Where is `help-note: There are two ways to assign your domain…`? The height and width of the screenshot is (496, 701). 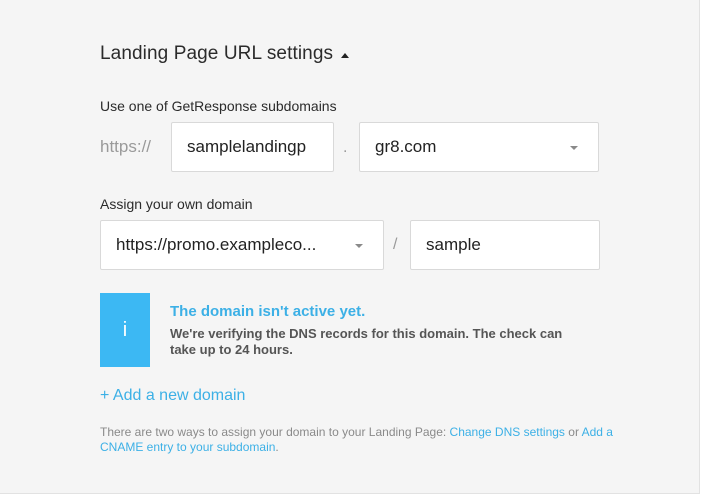
help-note: There are two ways to assign your domain… is located at coordinates (360, 440).